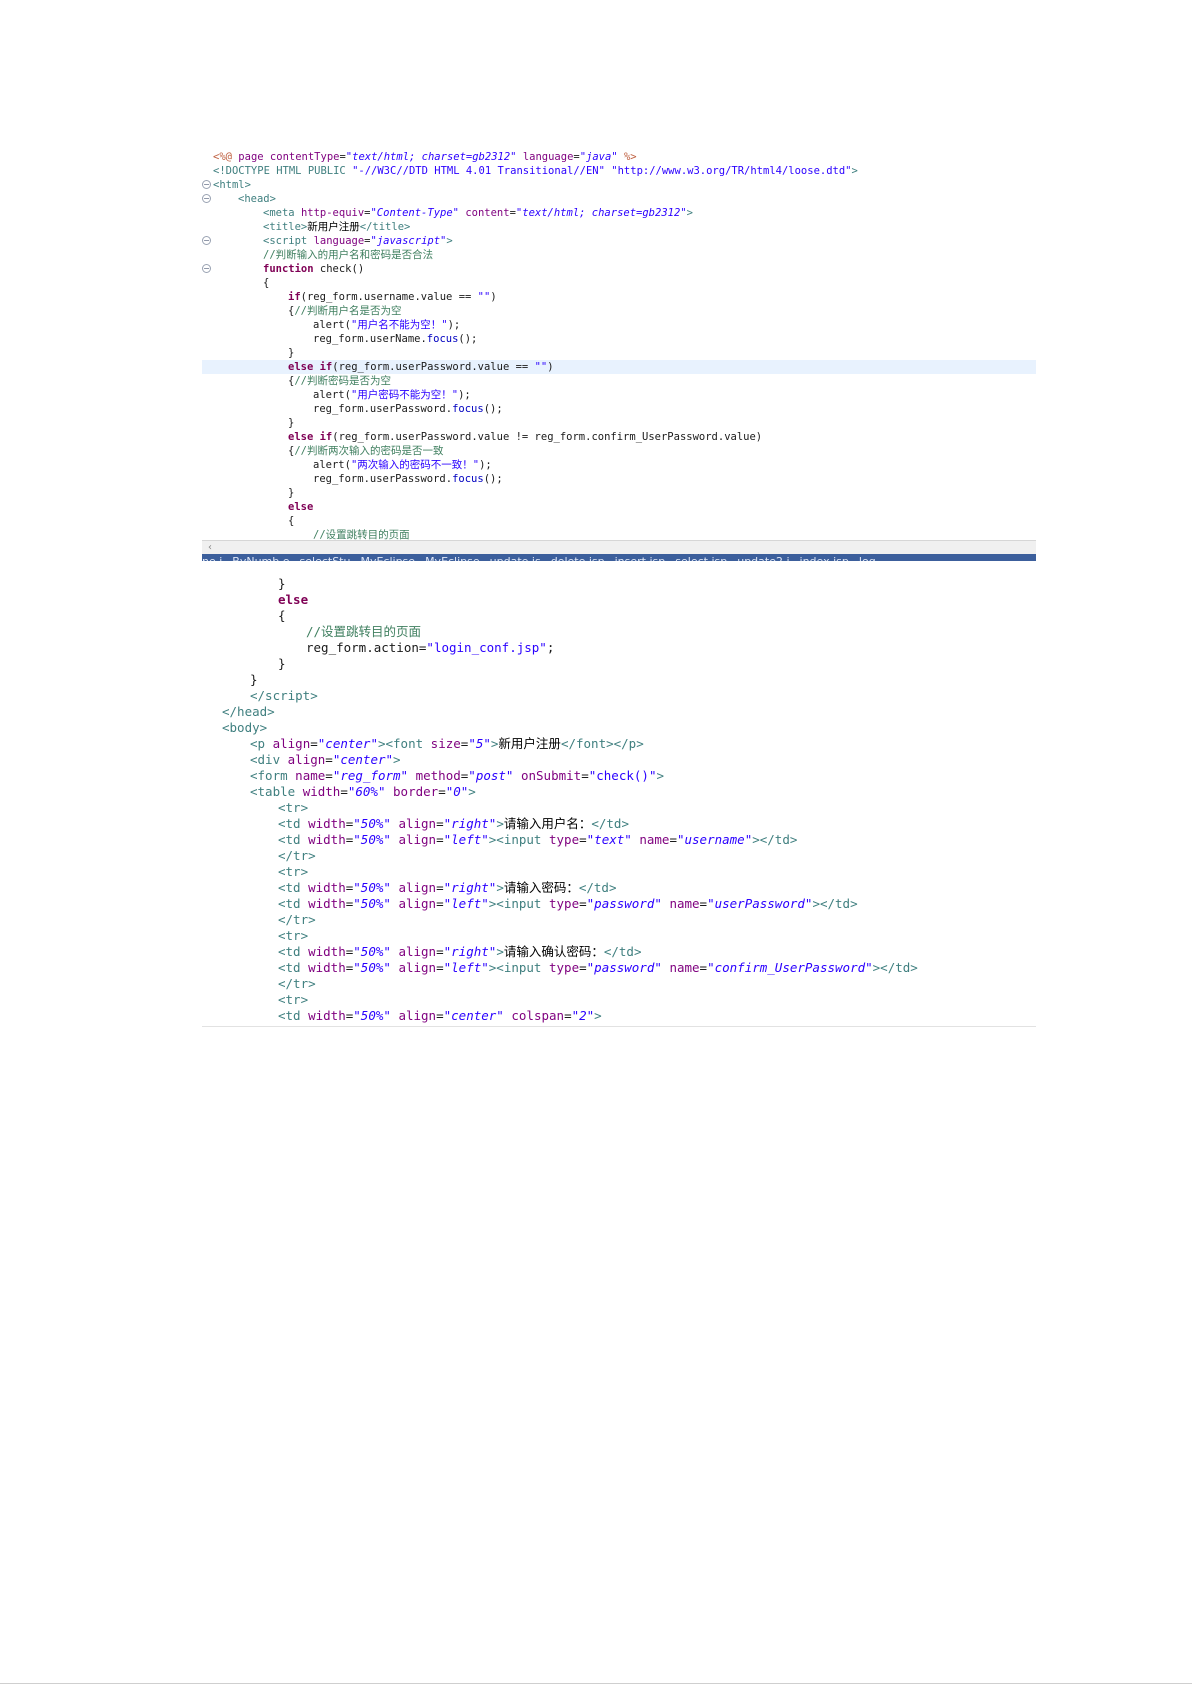  What do you see at coordinates (408, 409) in the screenshot?
I see `code-text: reg_form.userPassword.focus();` at bounding box center [408, 409].